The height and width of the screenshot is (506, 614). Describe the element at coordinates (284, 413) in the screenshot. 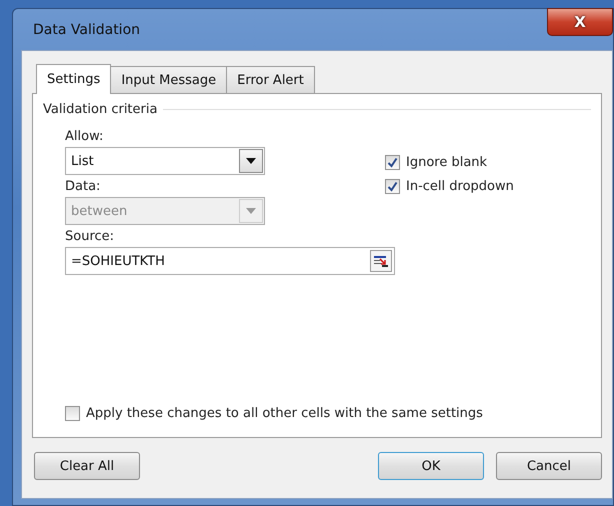

I see `checkbox-label: Apply these changes to all other cells with the same settings` at that location.